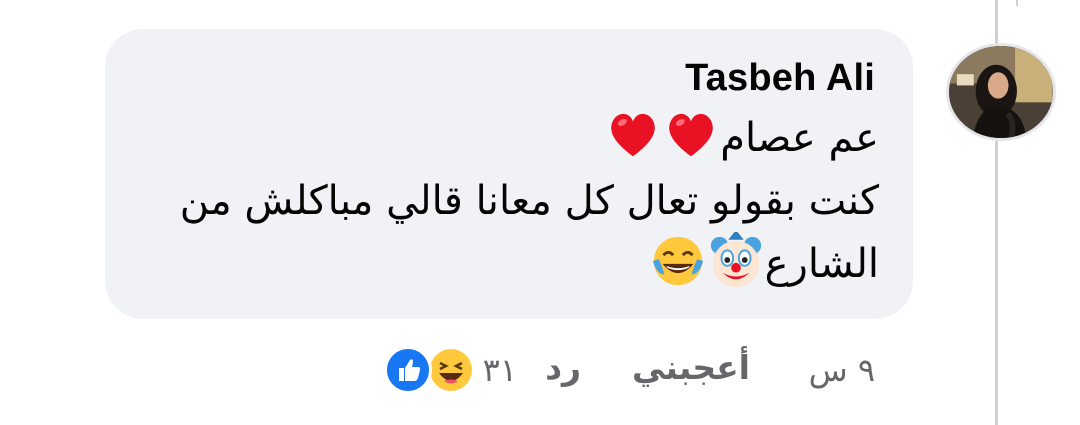 The width and height of the screenshot is (1080, 425). Describe the element at coordinates (451, 370) in the screenshot. I see `haha-reaction-icon` at that location.